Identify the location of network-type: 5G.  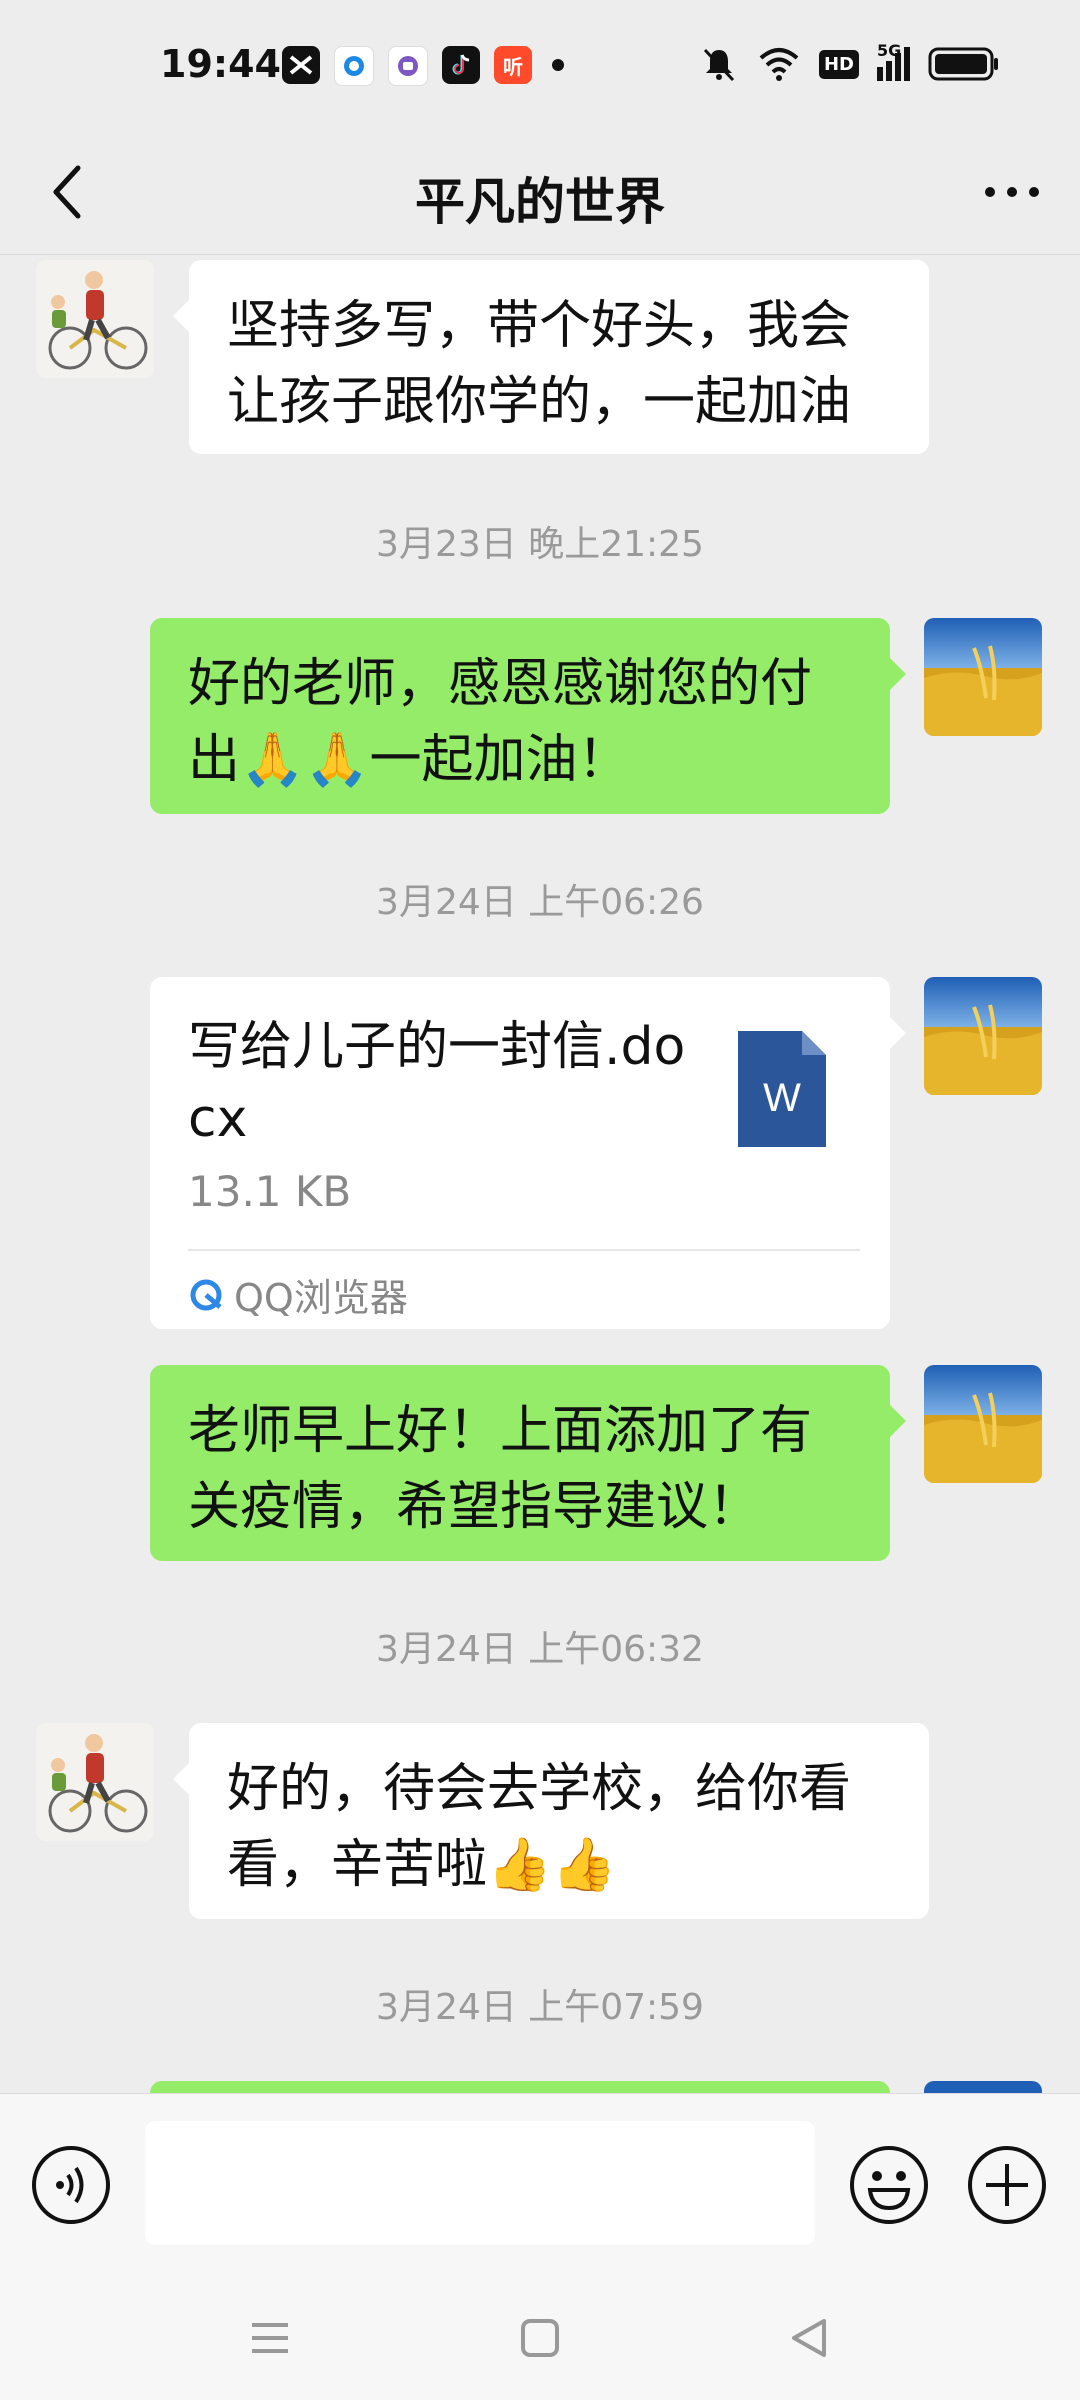
(889, 50).